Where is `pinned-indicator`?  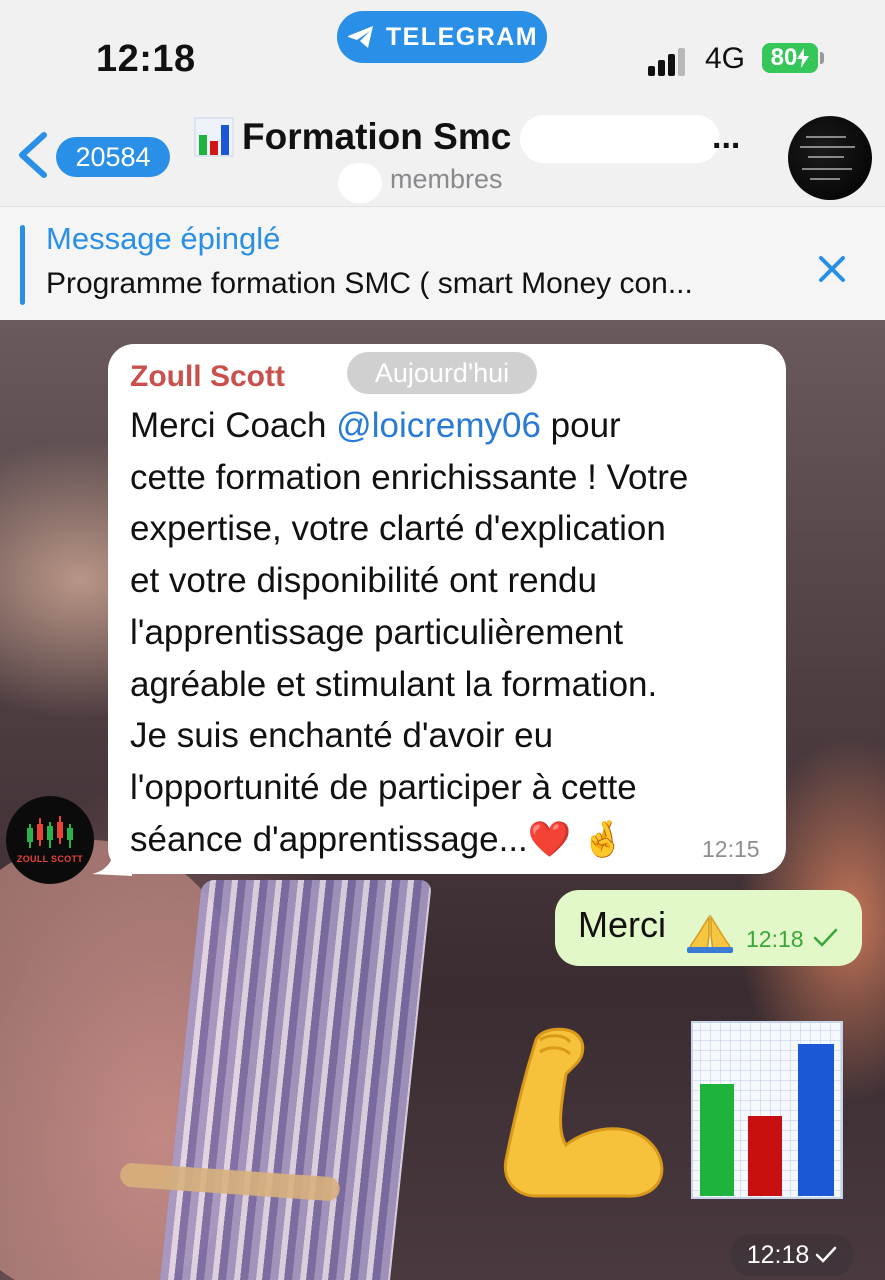
pinned-indicator is located at coordinates (22, 265).